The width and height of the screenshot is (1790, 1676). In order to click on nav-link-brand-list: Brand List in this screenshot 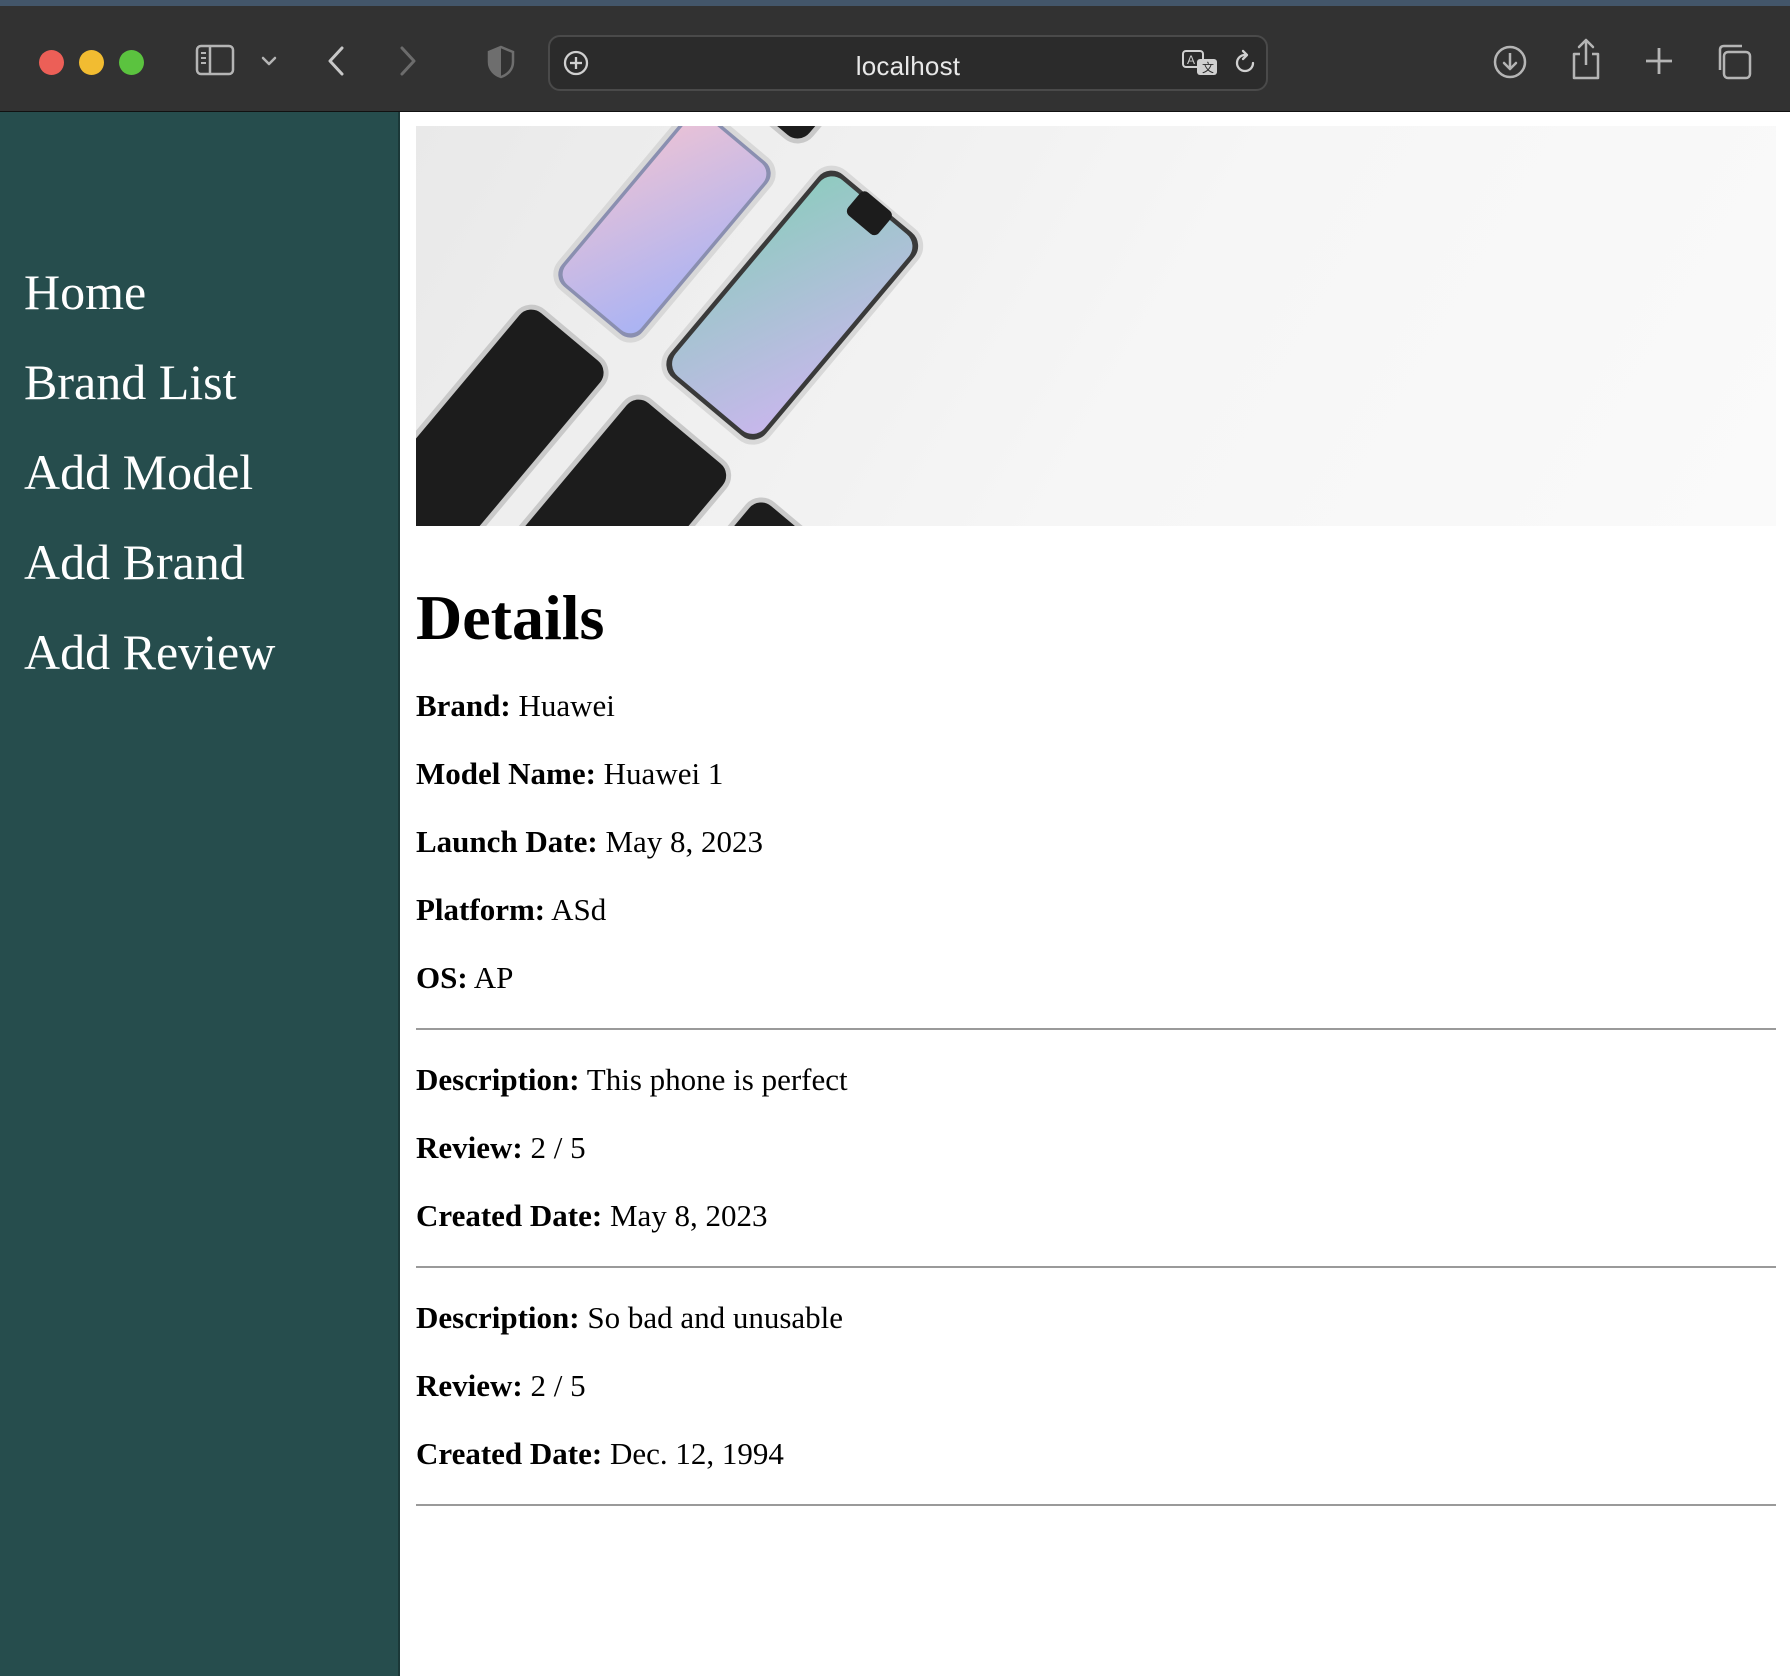, I will do `click(149, 382)`.